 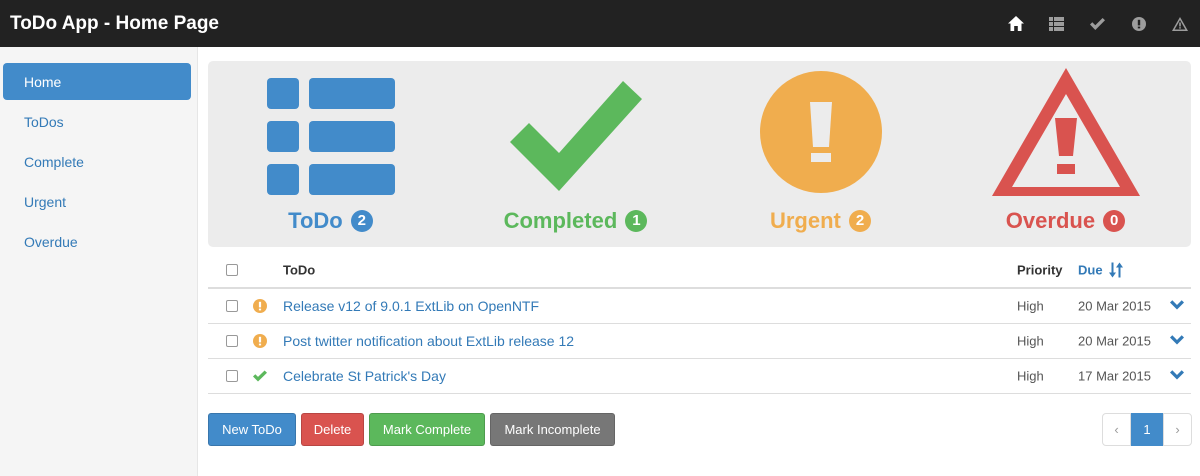 What do you see at coordinates (1116, 429) in the screenshot?
I see `pagination-prev: ‹` at bounding box center [1116, 429].